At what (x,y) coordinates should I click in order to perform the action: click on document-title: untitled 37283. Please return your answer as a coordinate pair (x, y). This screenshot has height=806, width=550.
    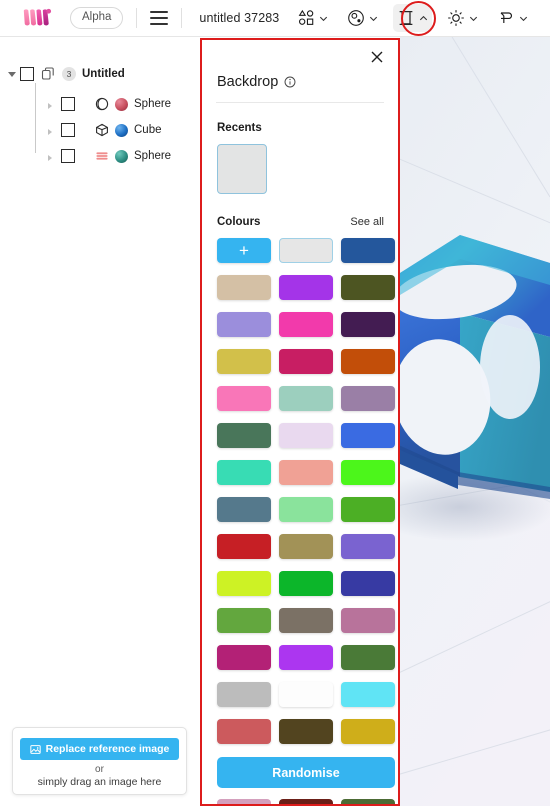
    Looking at the image, I should click on (239, 18).